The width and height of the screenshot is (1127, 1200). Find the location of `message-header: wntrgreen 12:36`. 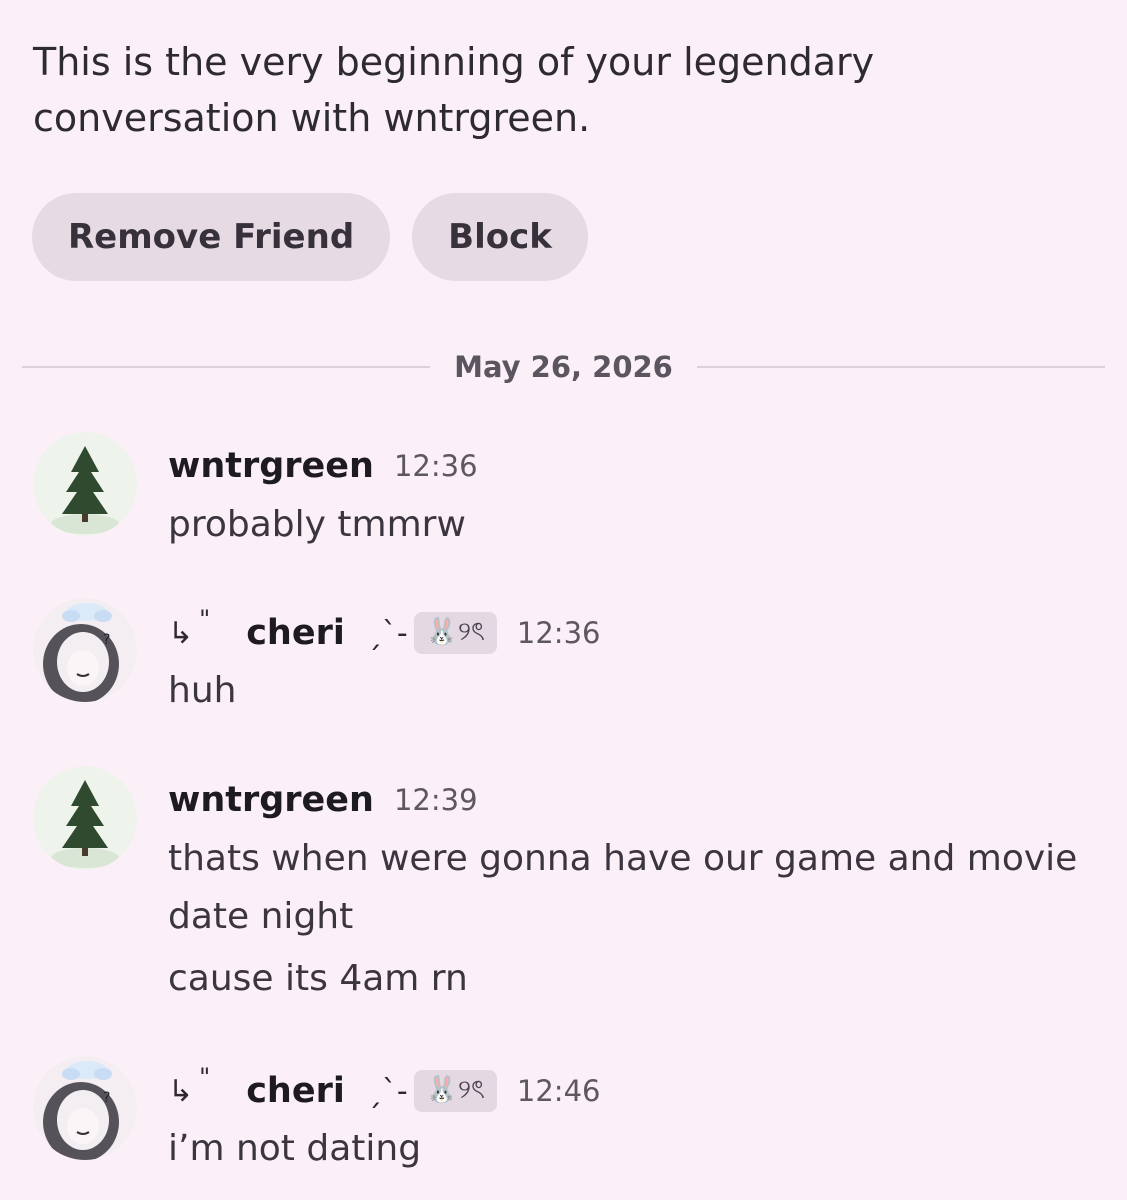

message-header: wntrgreen 12:36 is located at coordinates (323, 466).